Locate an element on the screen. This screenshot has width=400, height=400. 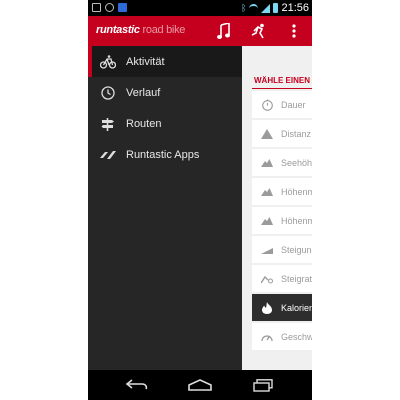
voicemail-icon is located at coordinates (109, 7).